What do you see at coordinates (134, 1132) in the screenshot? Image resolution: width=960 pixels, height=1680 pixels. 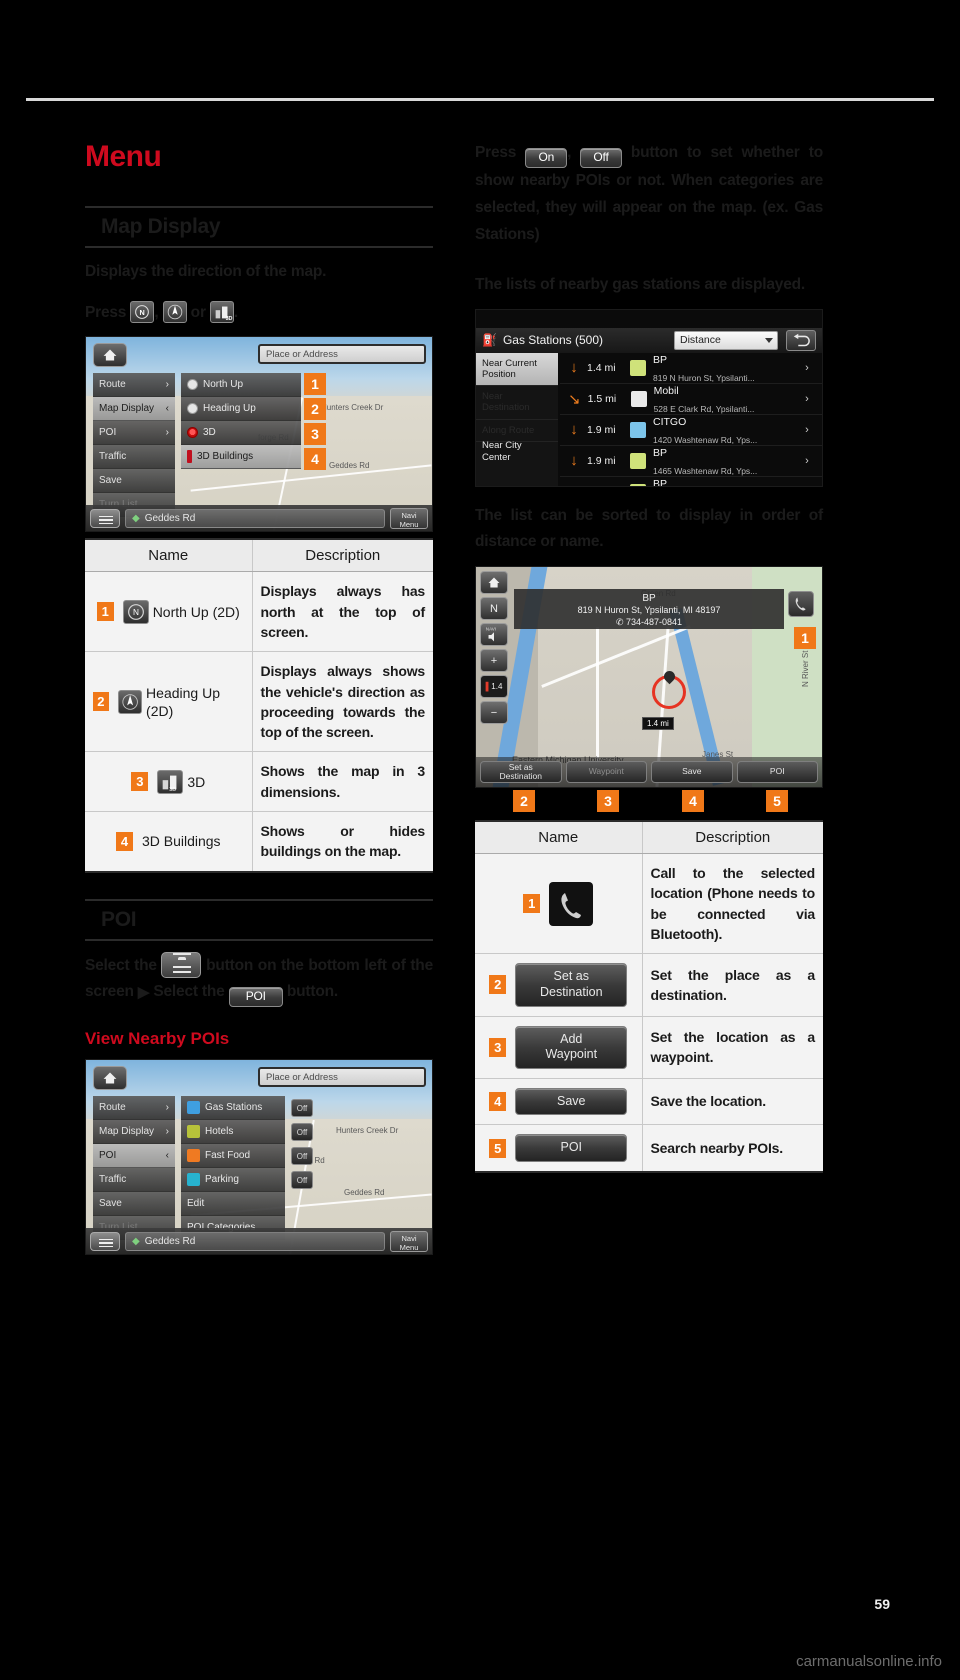 I see `menu-item-map-display: Map Display ›` at bounding box center [134, 1132].